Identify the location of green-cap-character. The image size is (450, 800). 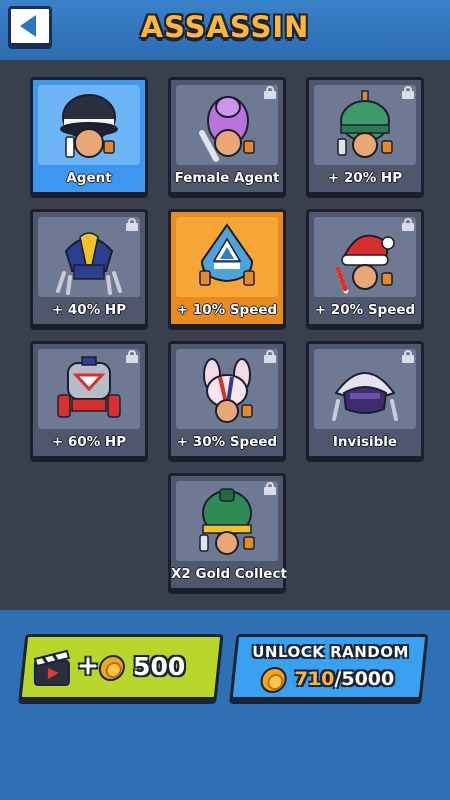
(227, 521).